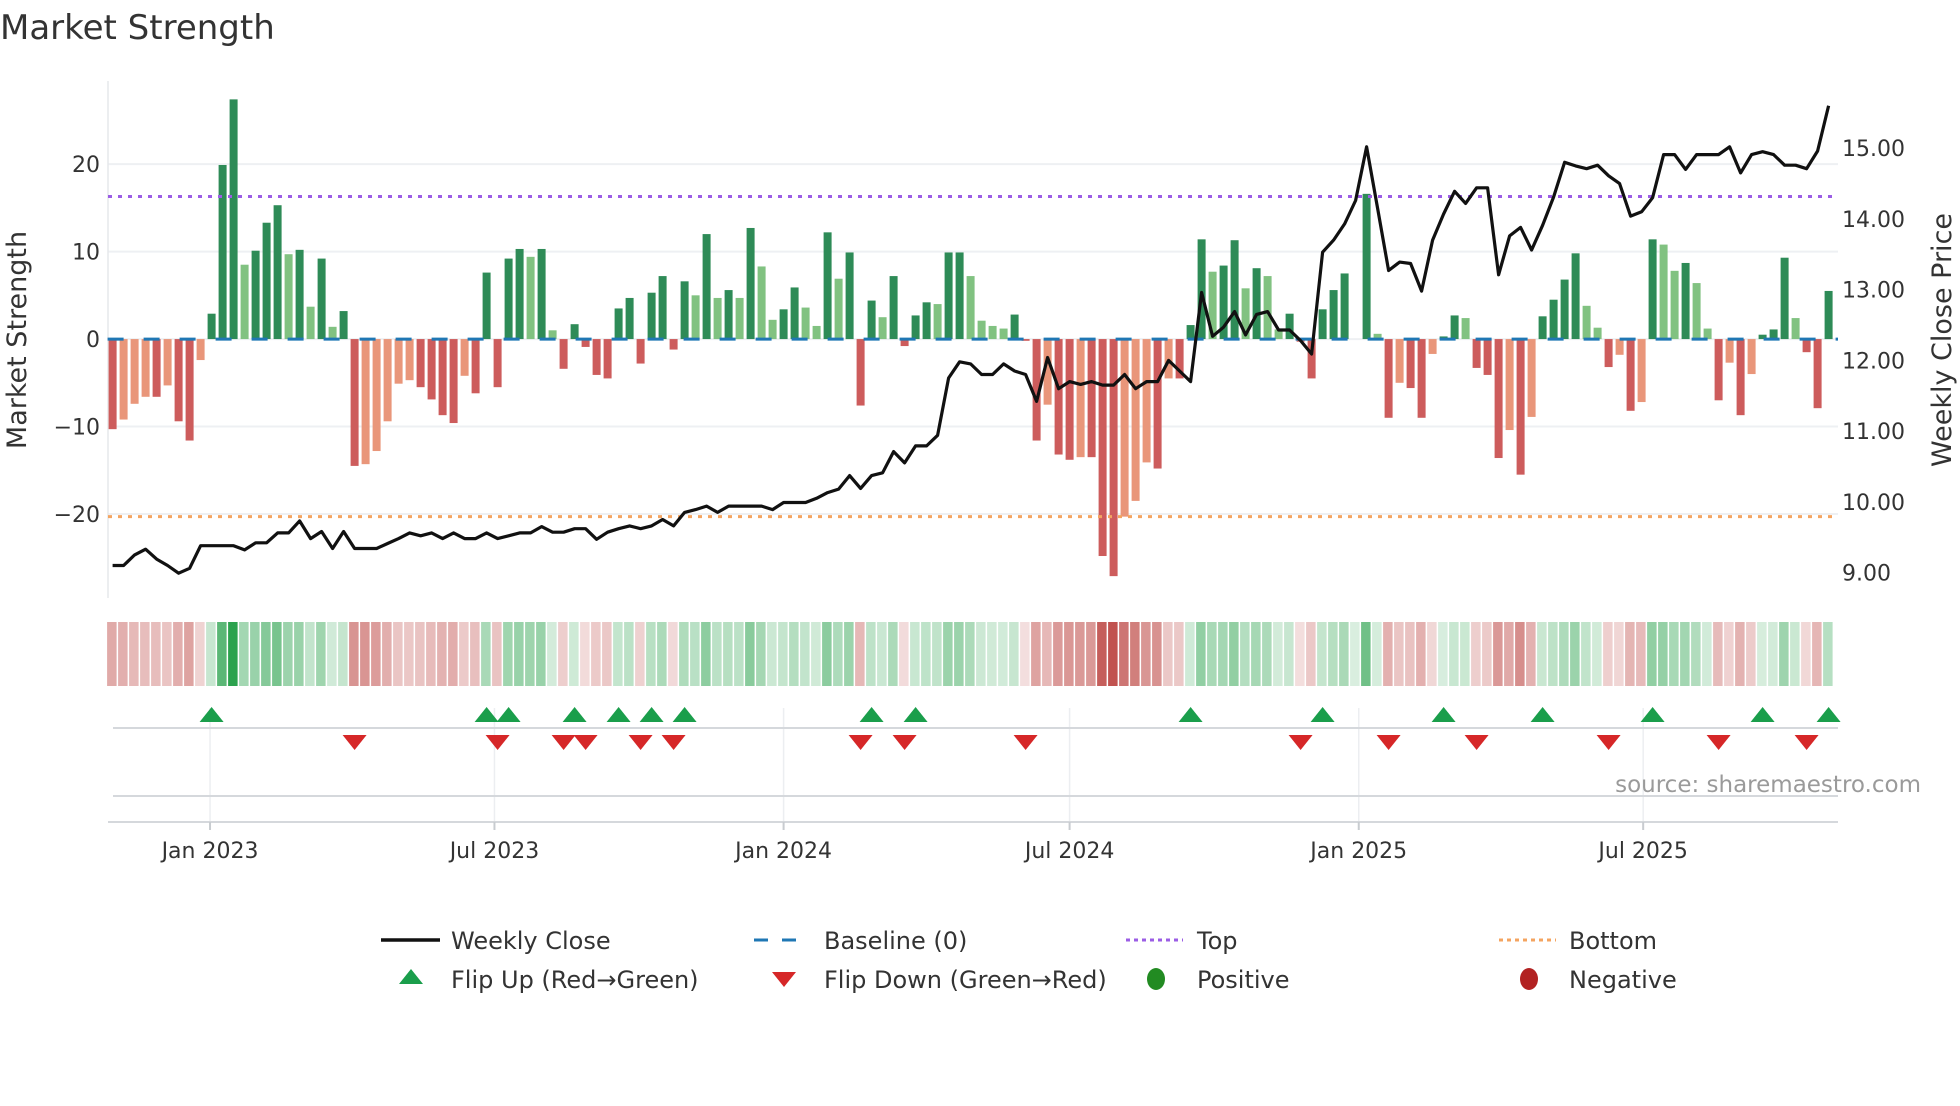  I want to click on flip-up-marker, so click(684, 714).